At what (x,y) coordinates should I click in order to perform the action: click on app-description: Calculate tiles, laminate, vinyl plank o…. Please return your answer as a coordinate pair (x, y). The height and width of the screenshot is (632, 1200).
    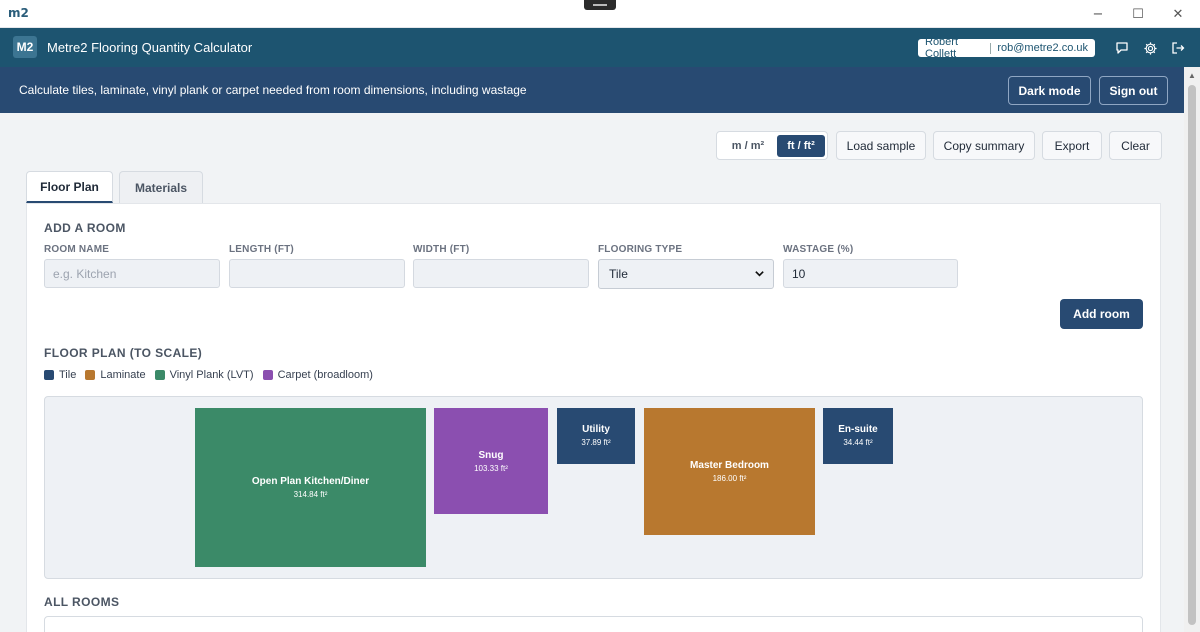
    Looking at the image, I should click on (273, 90).